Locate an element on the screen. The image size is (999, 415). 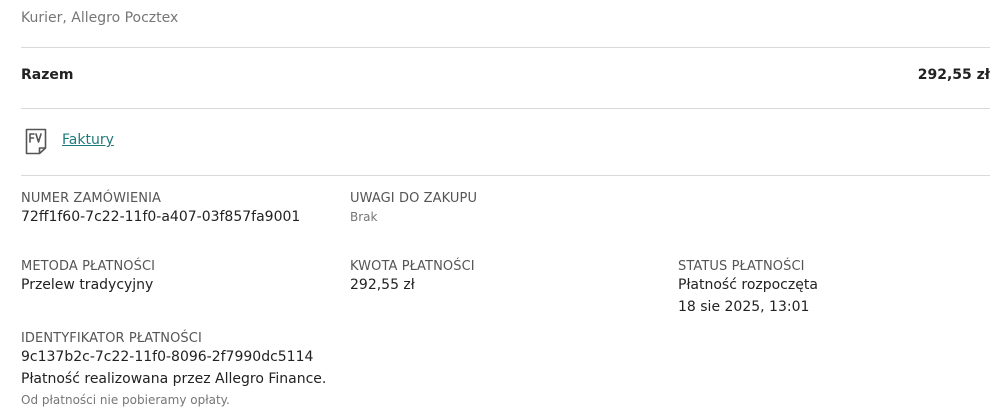
payment-status-value: Płatność rozpoczęta is located at coordinates (748, 285).